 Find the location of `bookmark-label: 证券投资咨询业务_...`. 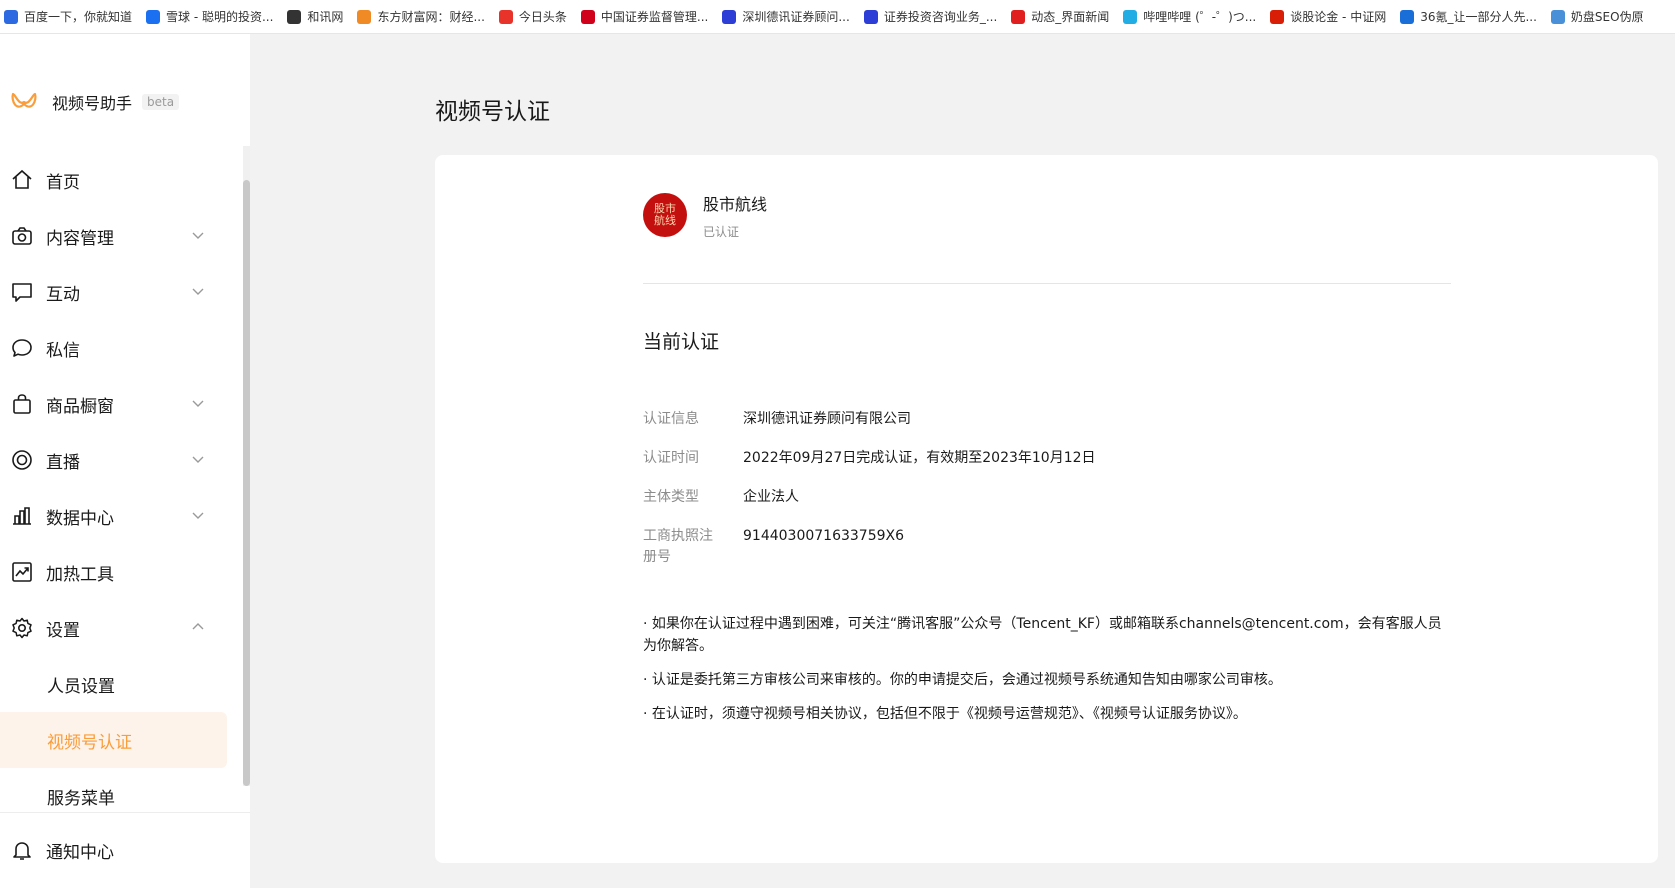

bookmark-label: 证券投资咨询业务_... is located at coordinates (940, 17).